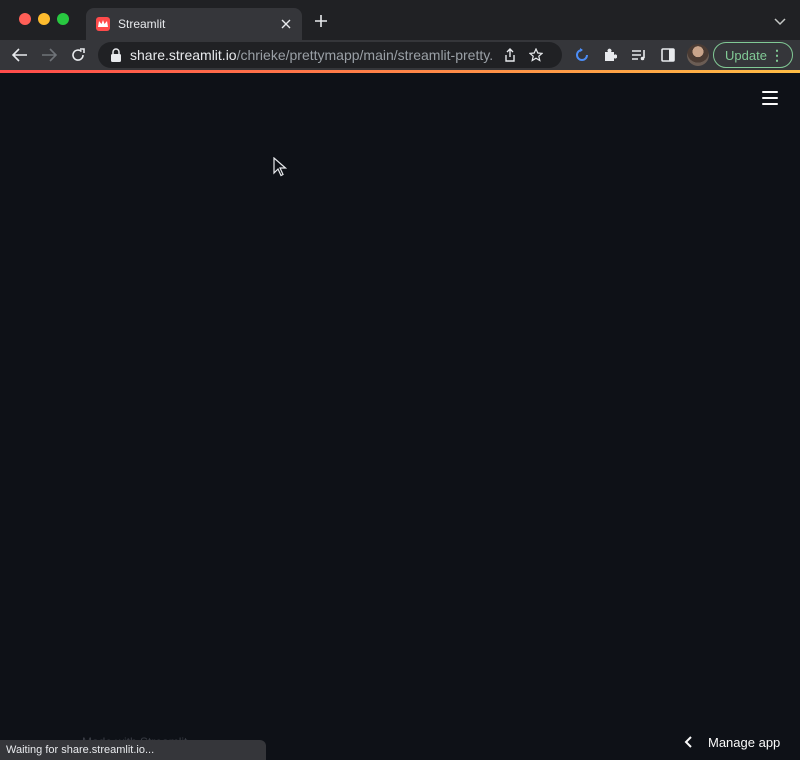 The image size is (800, 760). Describe the element at coordinates (20, 55) in the screenshot. I see `back-arrow-icon` at that location.